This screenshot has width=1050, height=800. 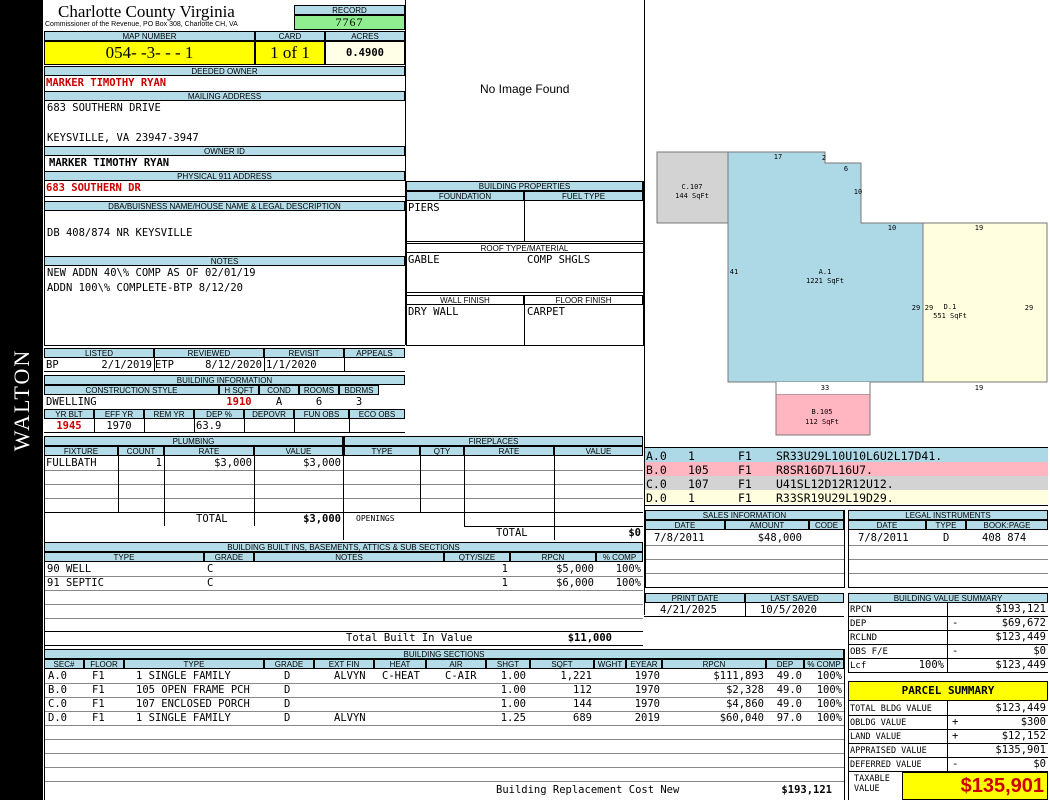 I want to click on sec-c-pct: 100%, so click(x=829, y=704).